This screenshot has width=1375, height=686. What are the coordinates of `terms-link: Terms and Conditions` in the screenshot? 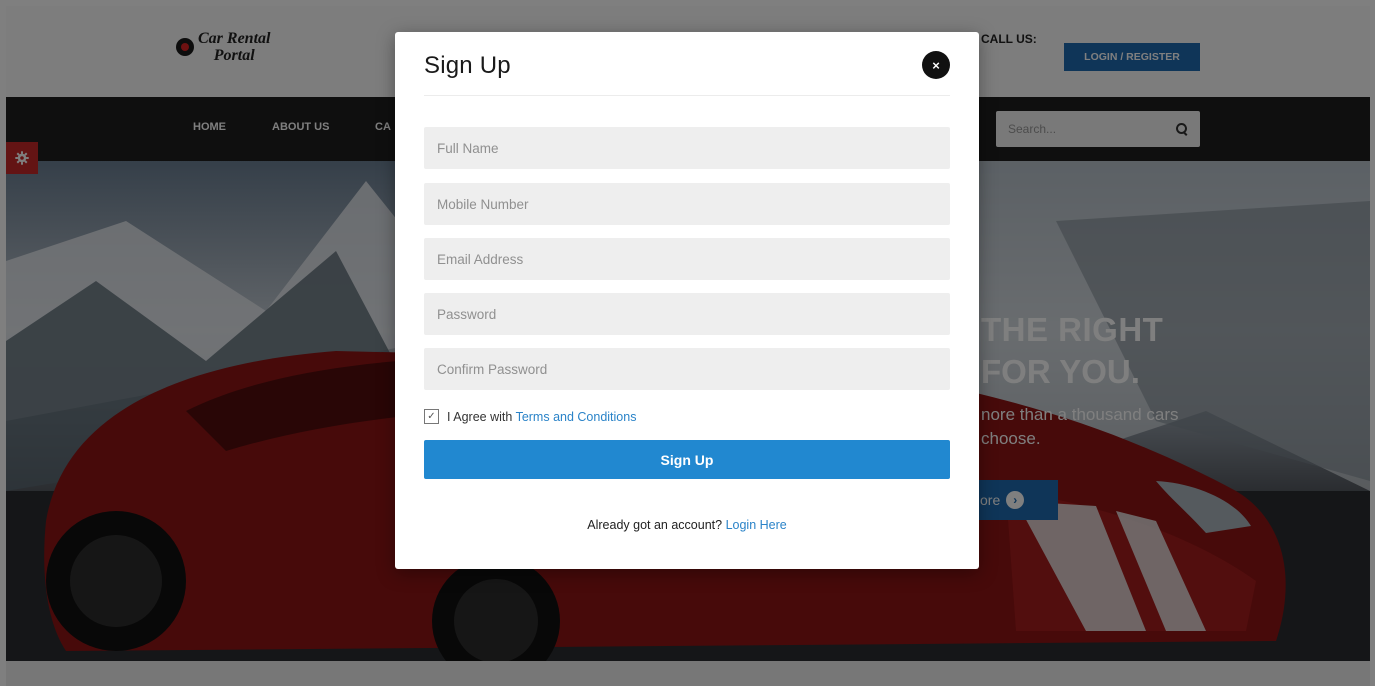 It's located at (576, 417).